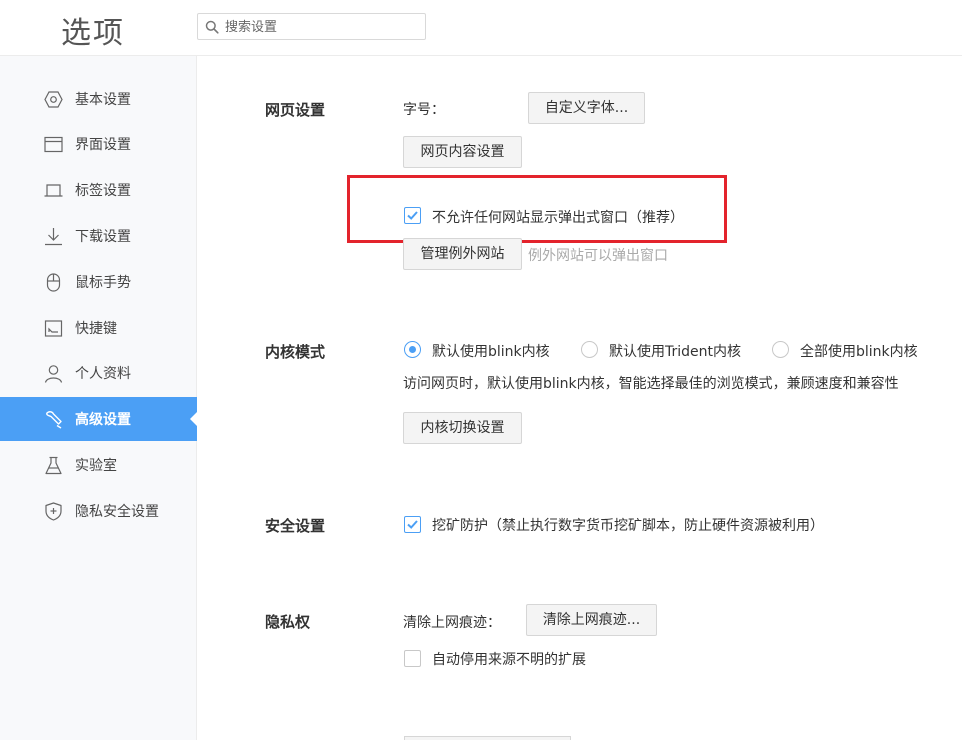 This screenshot has height=740, width=962. What do you see at coordinates (412, 349) in the screenshot?
I see `radio-blink-default` at bounding box center [412, 349].